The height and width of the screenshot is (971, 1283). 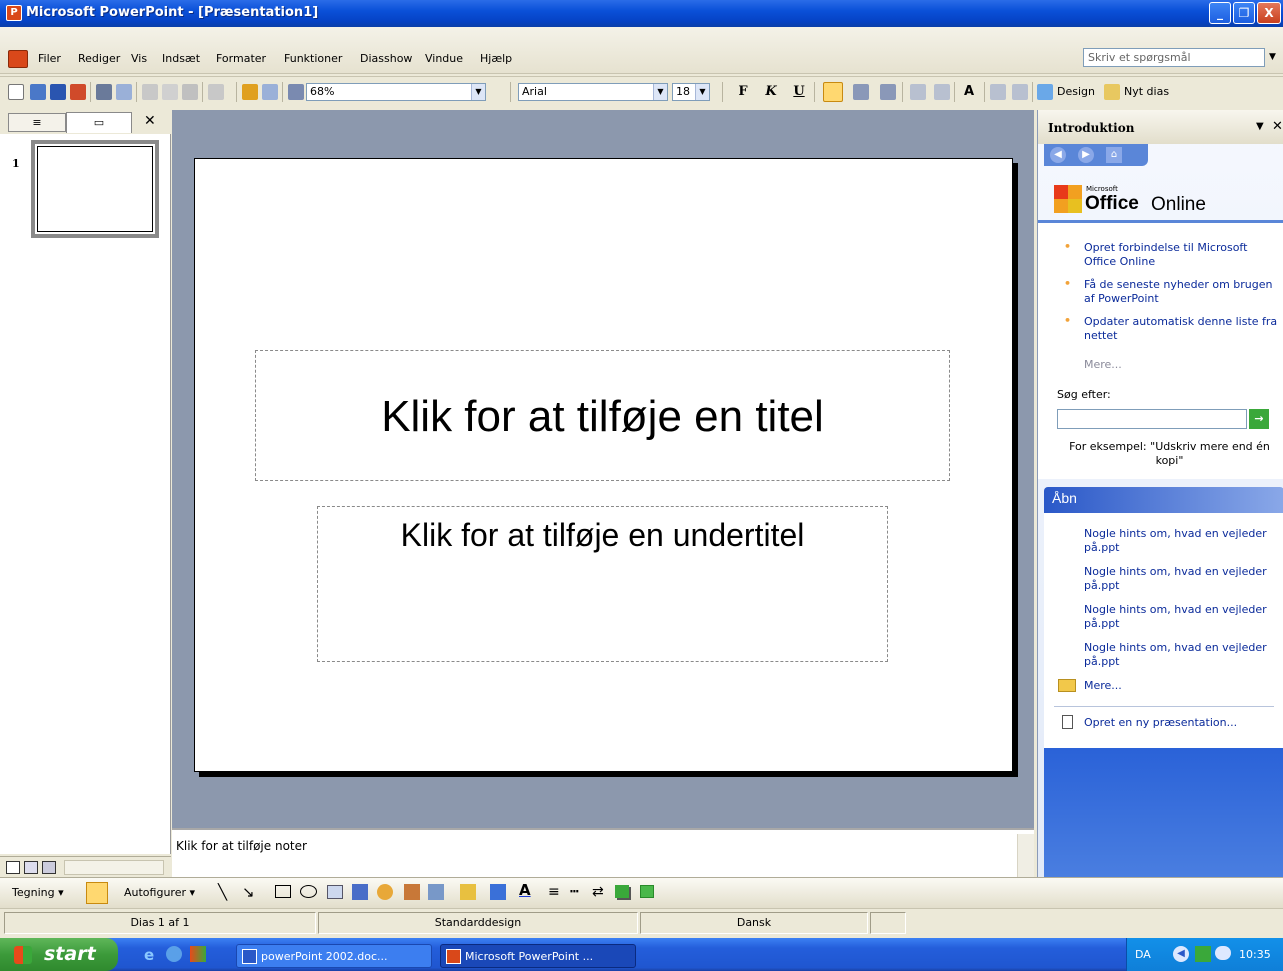 I want to click on new-slide-button: Nyt dias, so click(x=1146, y=91).